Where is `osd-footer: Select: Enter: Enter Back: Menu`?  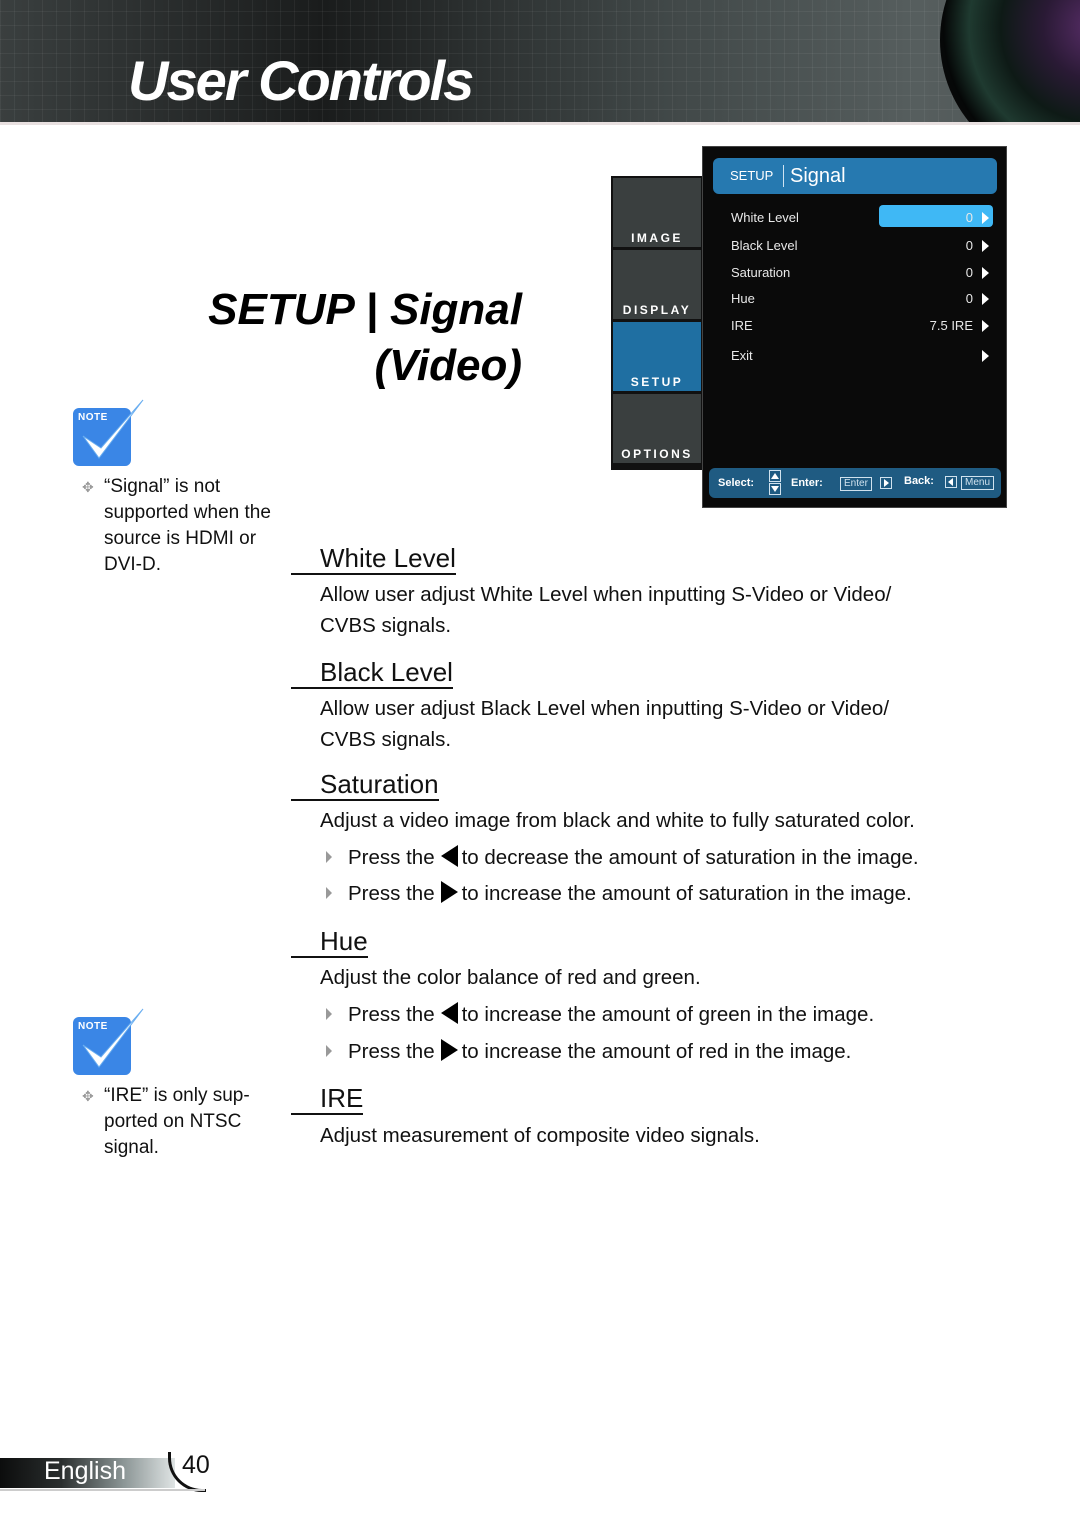 osd-footer: Select: Enter: Enter Back: Menu is located at coordinates (855, 483).